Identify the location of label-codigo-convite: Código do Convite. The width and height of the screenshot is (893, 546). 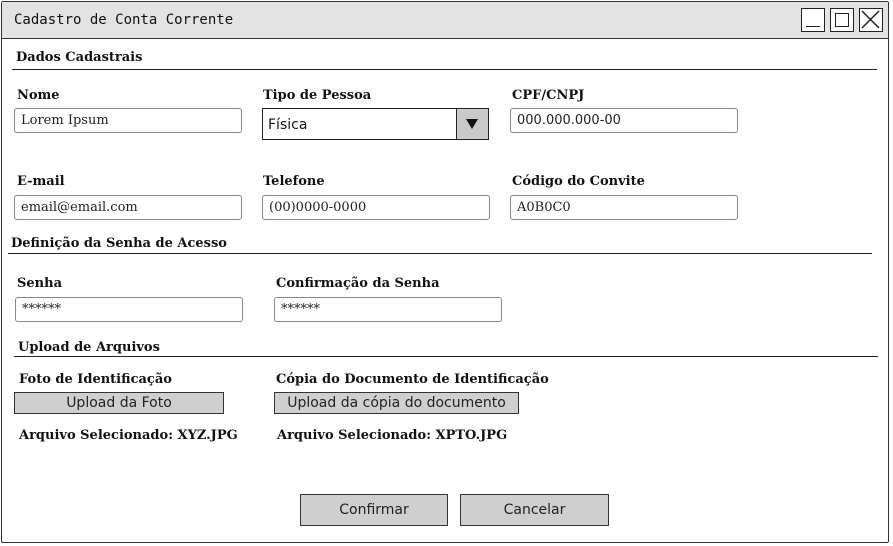
(578, 181).